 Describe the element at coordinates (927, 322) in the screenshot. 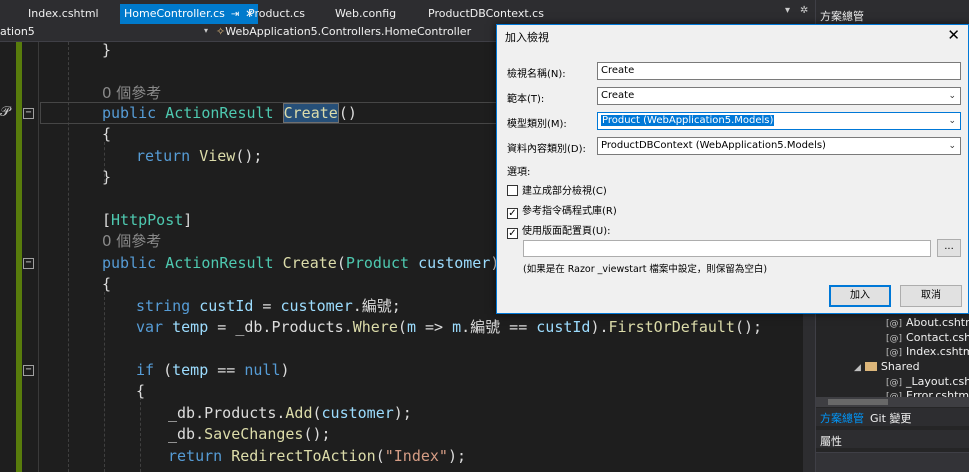

I see `tree-item-about: [@]About.cshtml` at that location.